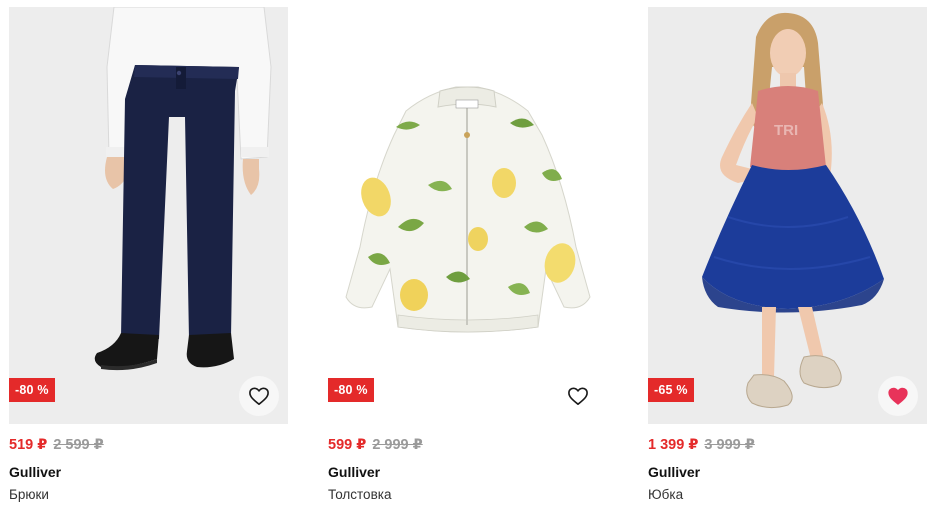  What do you see at coordinates (787, 494) in the screenshot?
I see `product-title: Юбка` at bounding box center [787, 494].